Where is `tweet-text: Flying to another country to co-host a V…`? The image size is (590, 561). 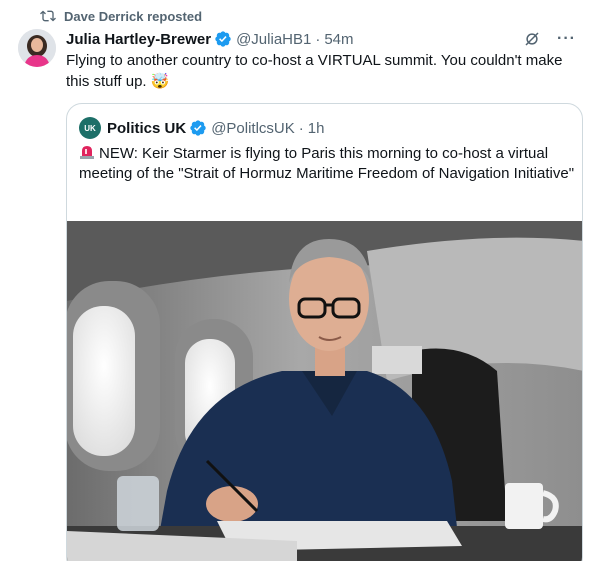 tweet-text: Flying to another country to co-host a V… is located at coordinates (314, 71).